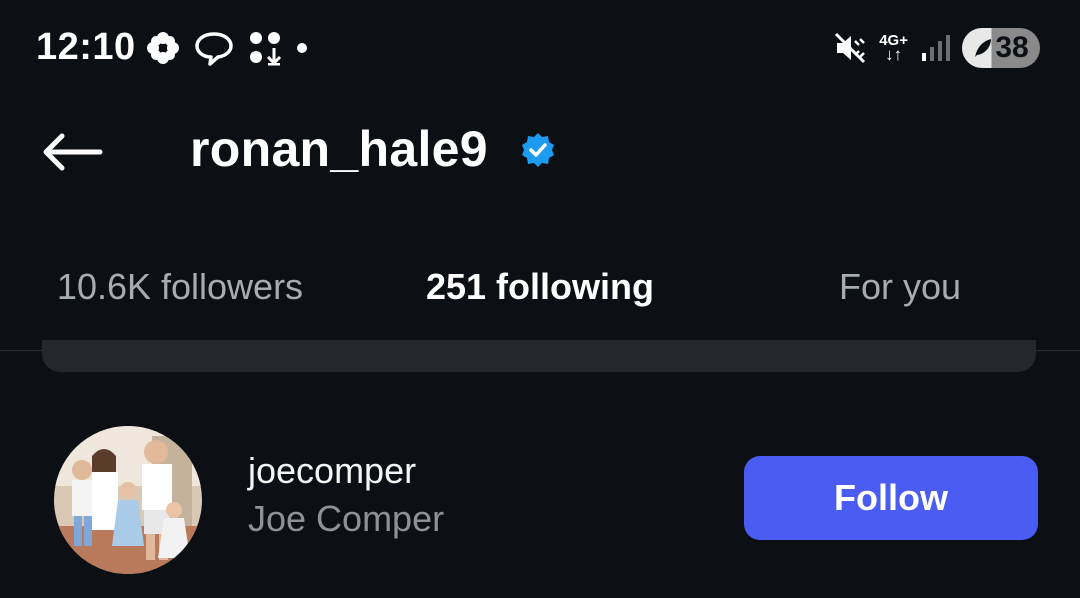 This screenshot has width=1080, height=598. I want to click on avatar, so click(128, 500).